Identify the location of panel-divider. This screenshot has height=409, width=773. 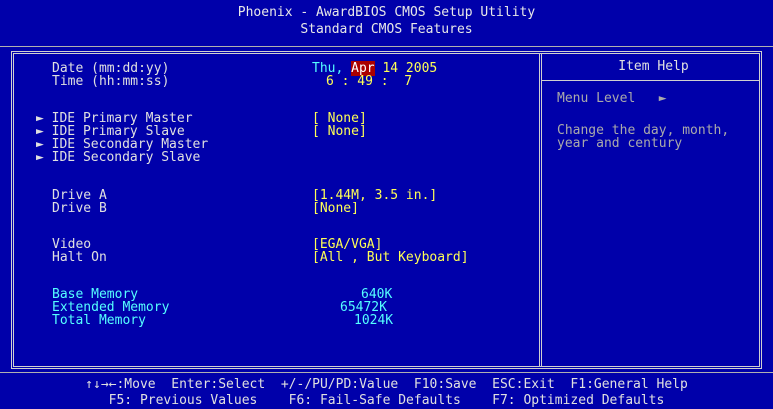
(540, 210).